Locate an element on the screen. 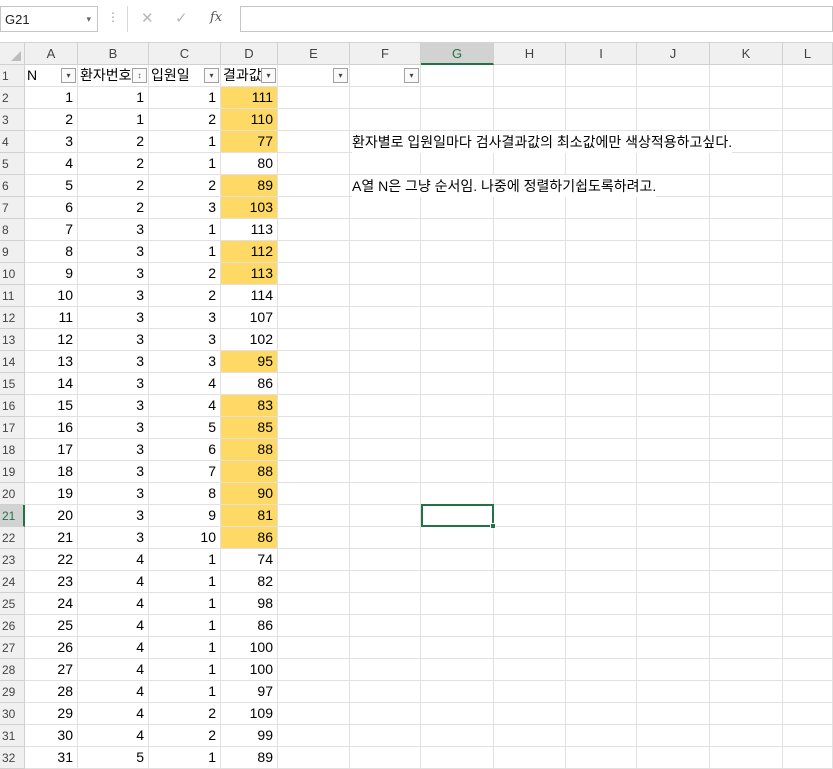  cell-j14 is located at coordinates (673, 362).